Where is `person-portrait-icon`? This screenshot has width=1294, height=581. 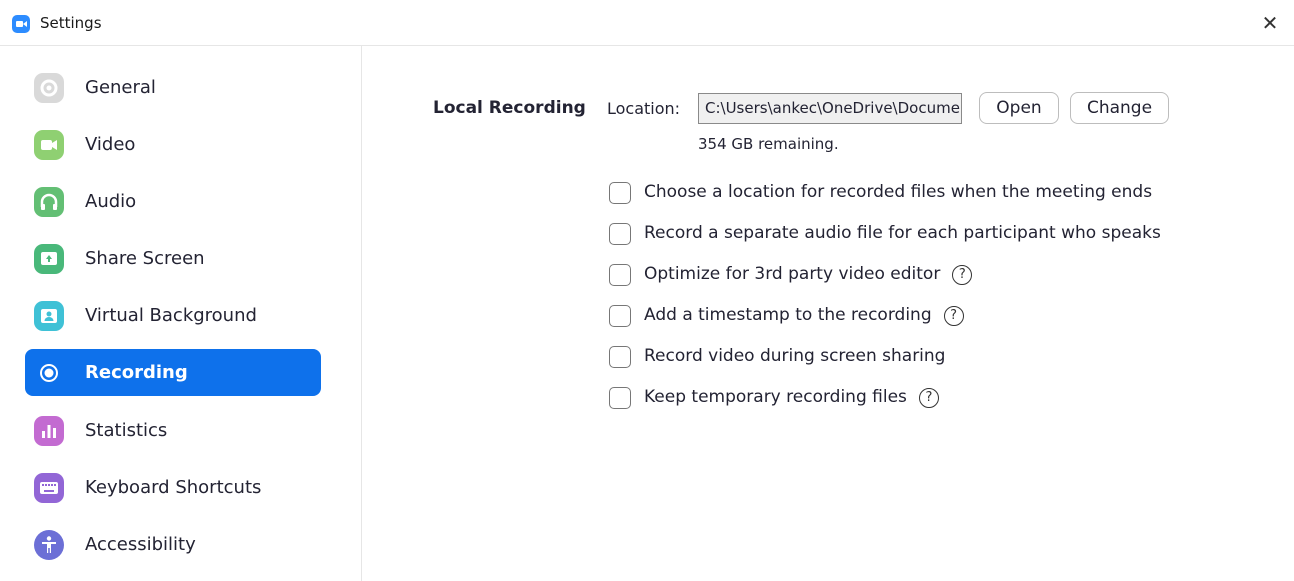 person-portrait-icon is located at coordinates (49, 316).